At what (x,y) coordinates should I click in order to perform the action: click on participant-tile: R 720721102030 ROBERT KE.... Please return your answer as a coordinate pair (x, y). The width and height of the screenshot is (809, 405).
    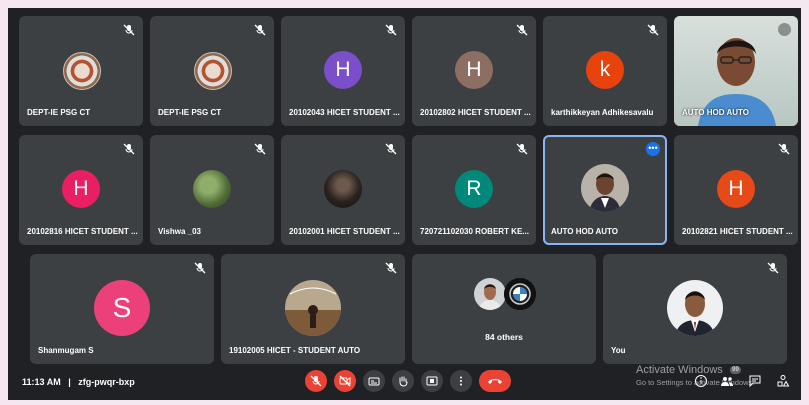
    Looking at the image, I should click on (474, 190).